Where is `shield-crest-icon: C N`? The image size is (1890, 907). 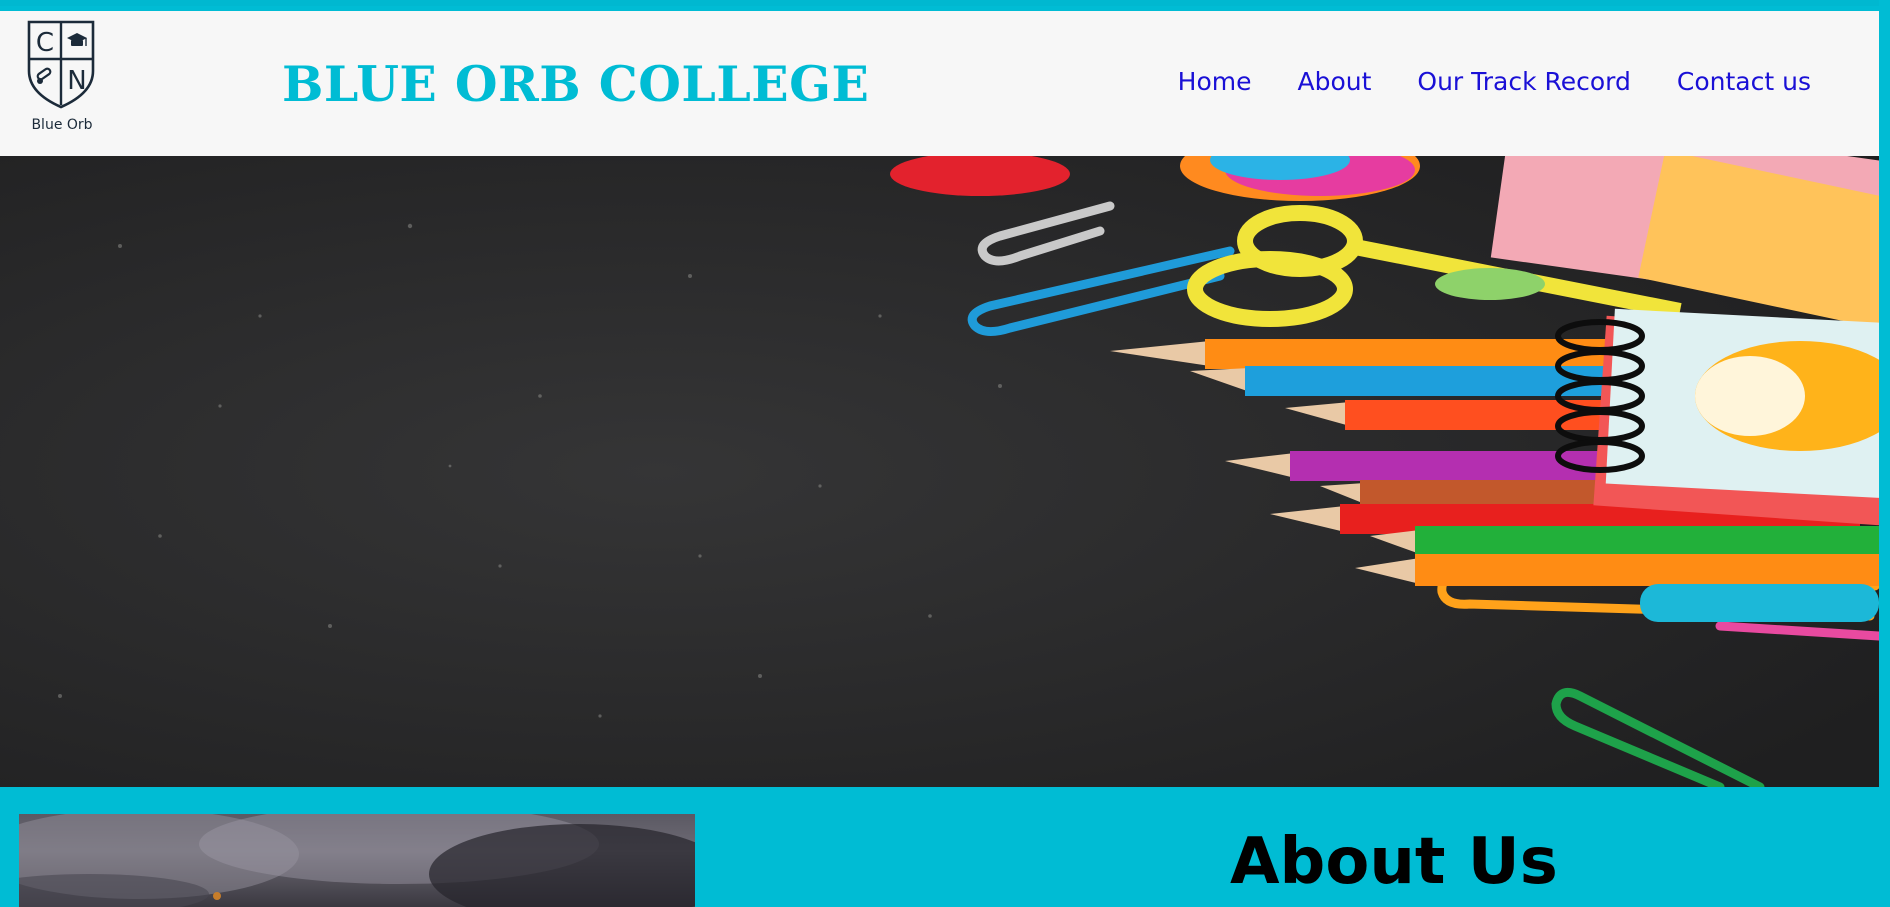 shield-crest-icon: C N is located at coordinates (61, 64).